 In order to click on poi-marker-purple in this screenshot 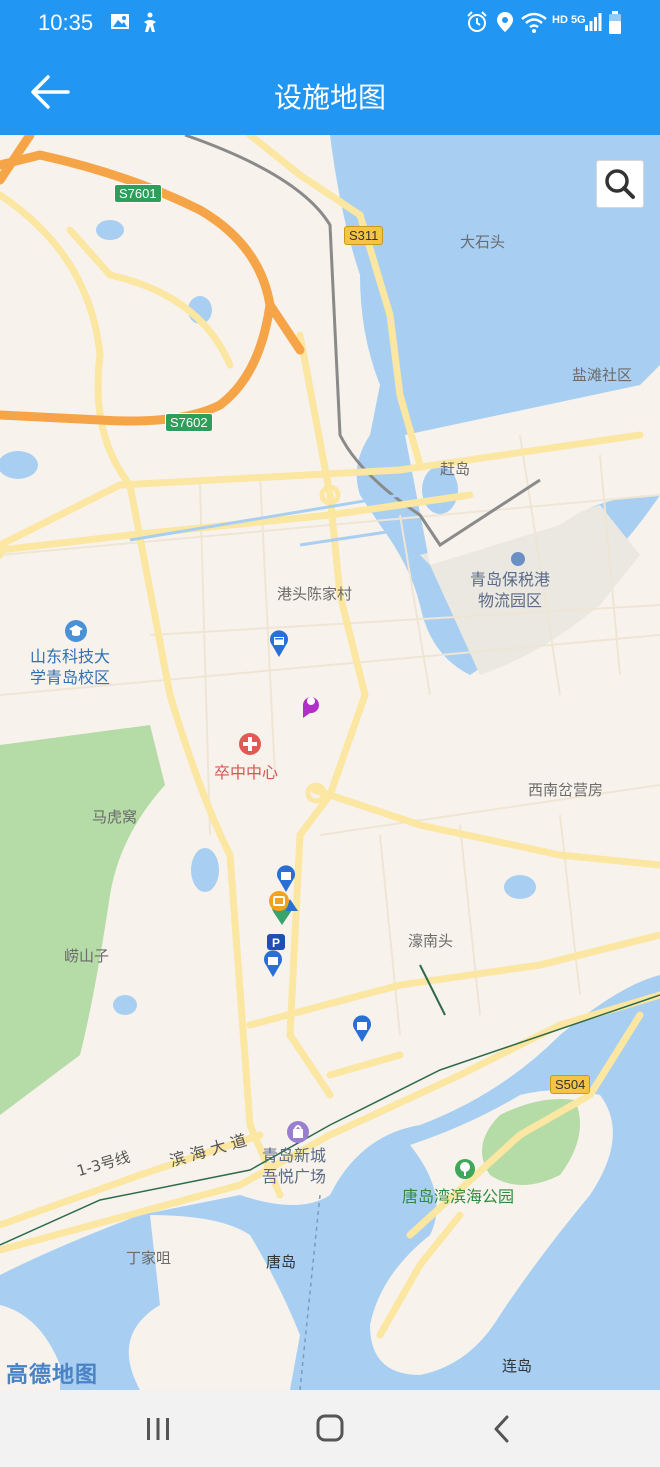, I will do `click(309, 705)`.